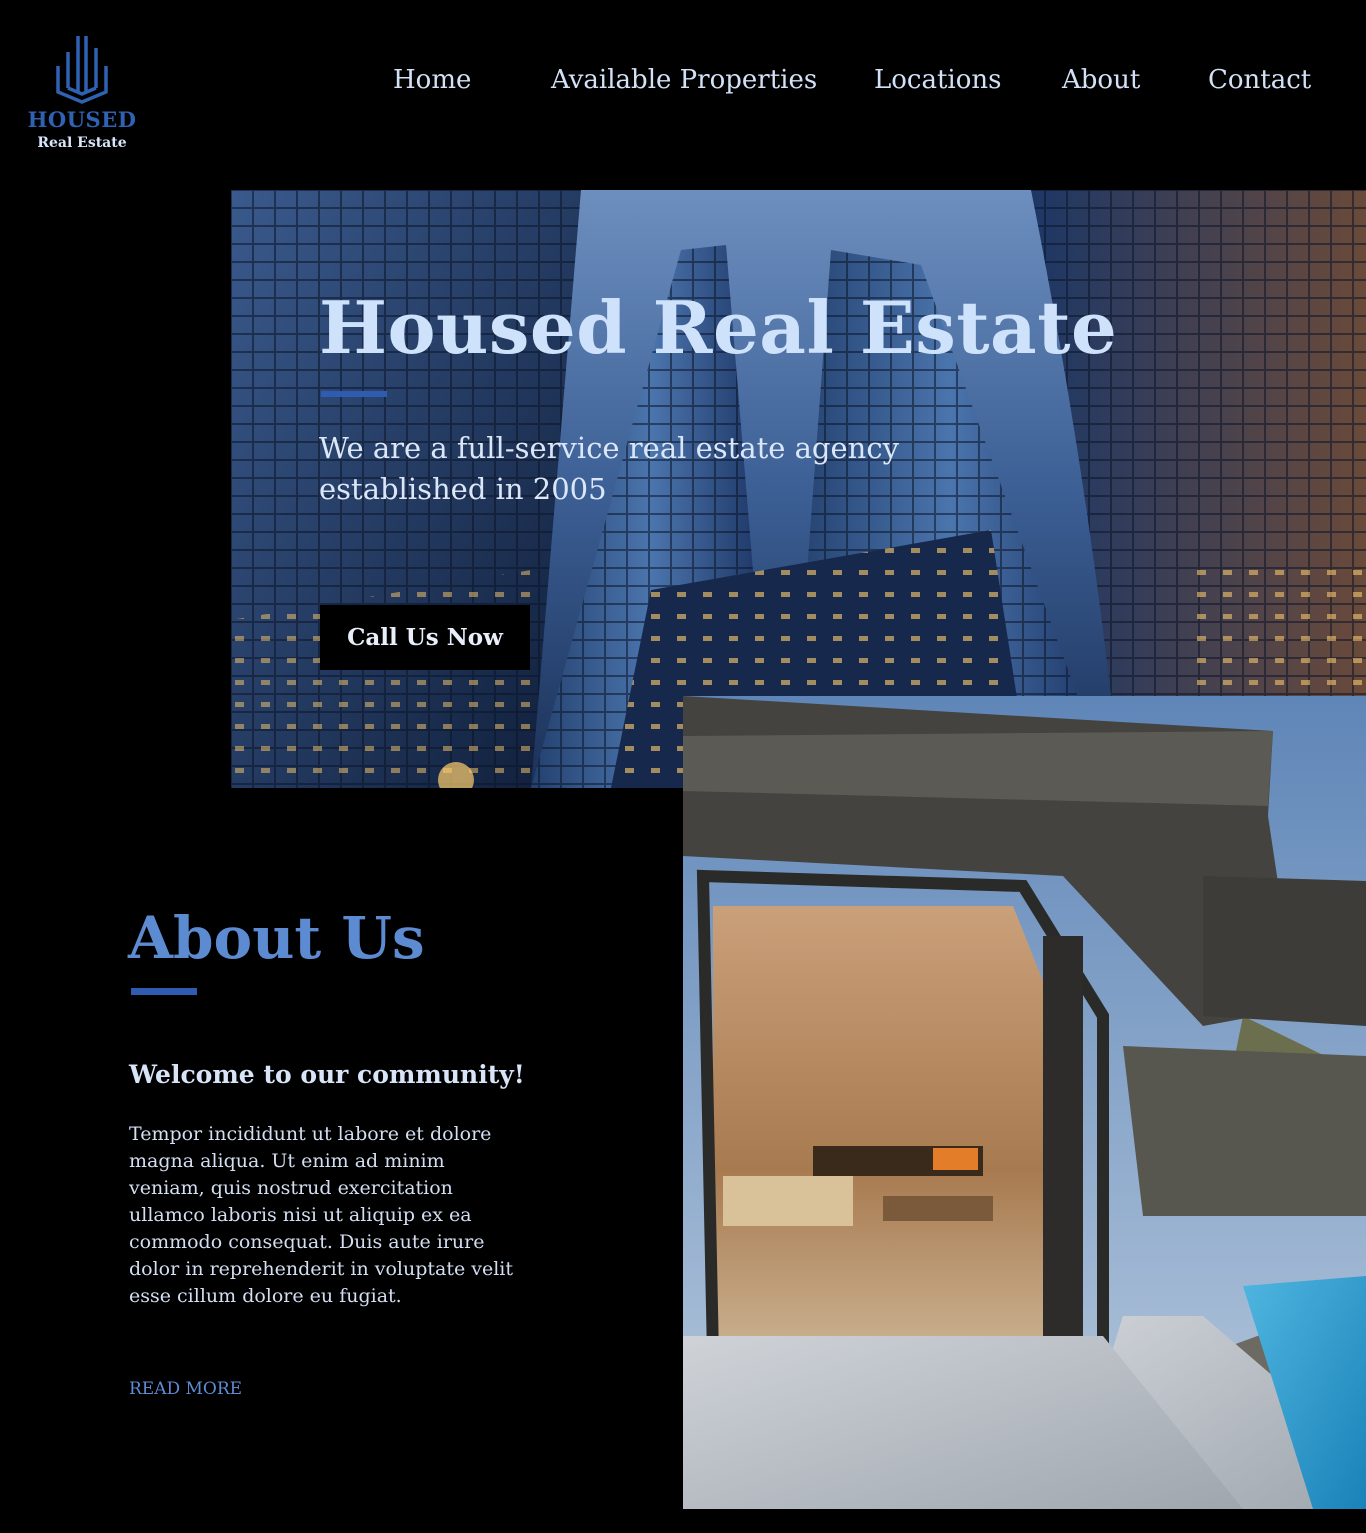 Image resolution: width=1366 pixels, height=1533 pixels. Describe the element at coordinates (938, 80) in the screenshot. I see `nav-locations: Locations` at that location.